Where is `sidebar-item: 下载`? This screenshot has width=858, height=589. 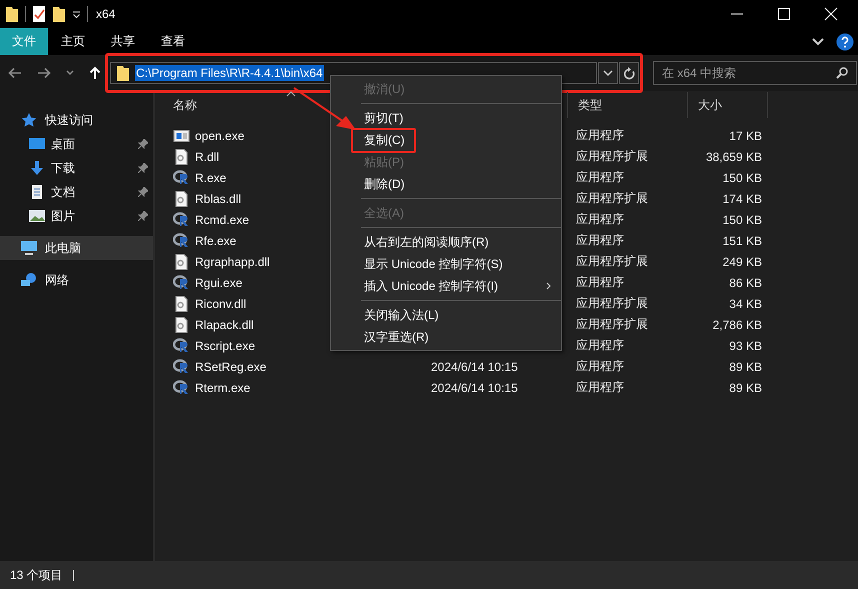 sidebar-item: 下载 is located at coordinates (76, 168).